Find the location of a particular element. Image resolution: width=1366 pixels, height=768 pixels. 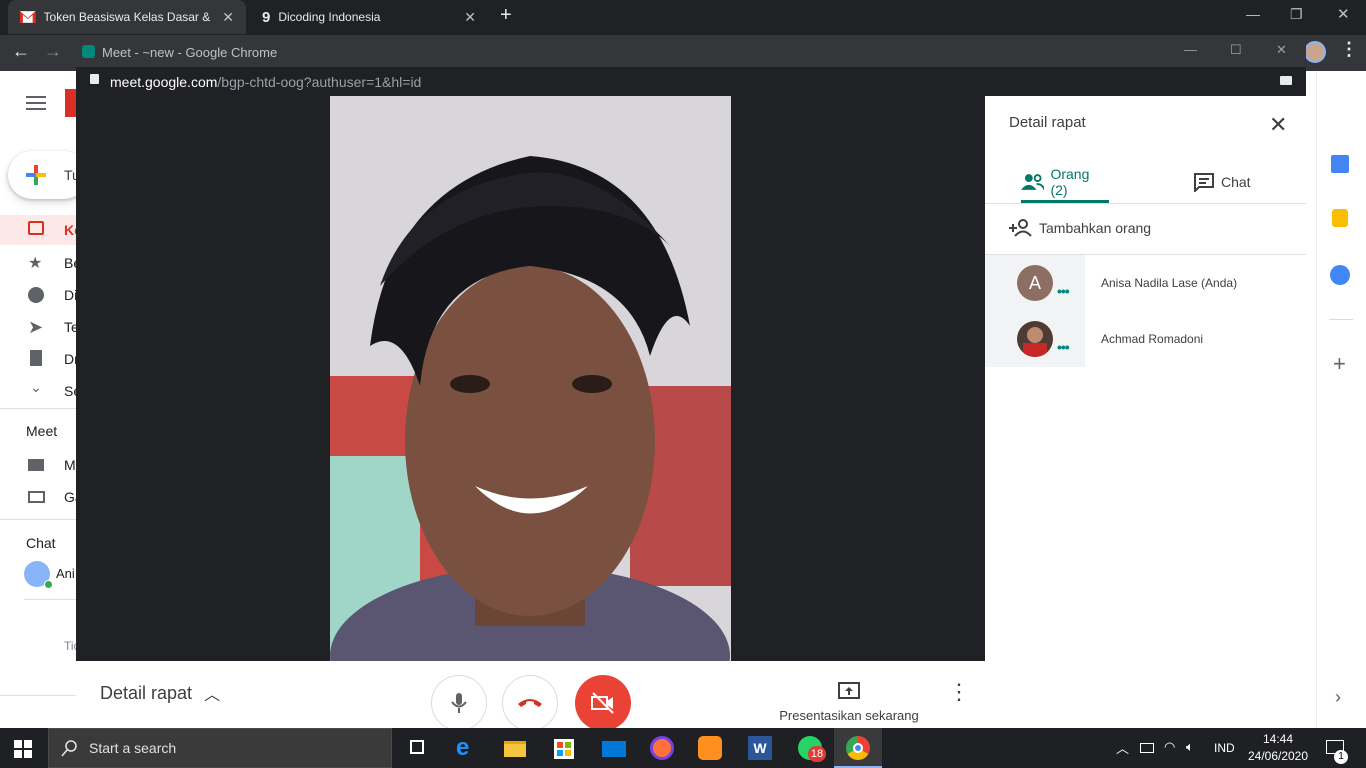

meeting-details-toggle: Detail rapat ︿ is located at coordinates (160, 693).